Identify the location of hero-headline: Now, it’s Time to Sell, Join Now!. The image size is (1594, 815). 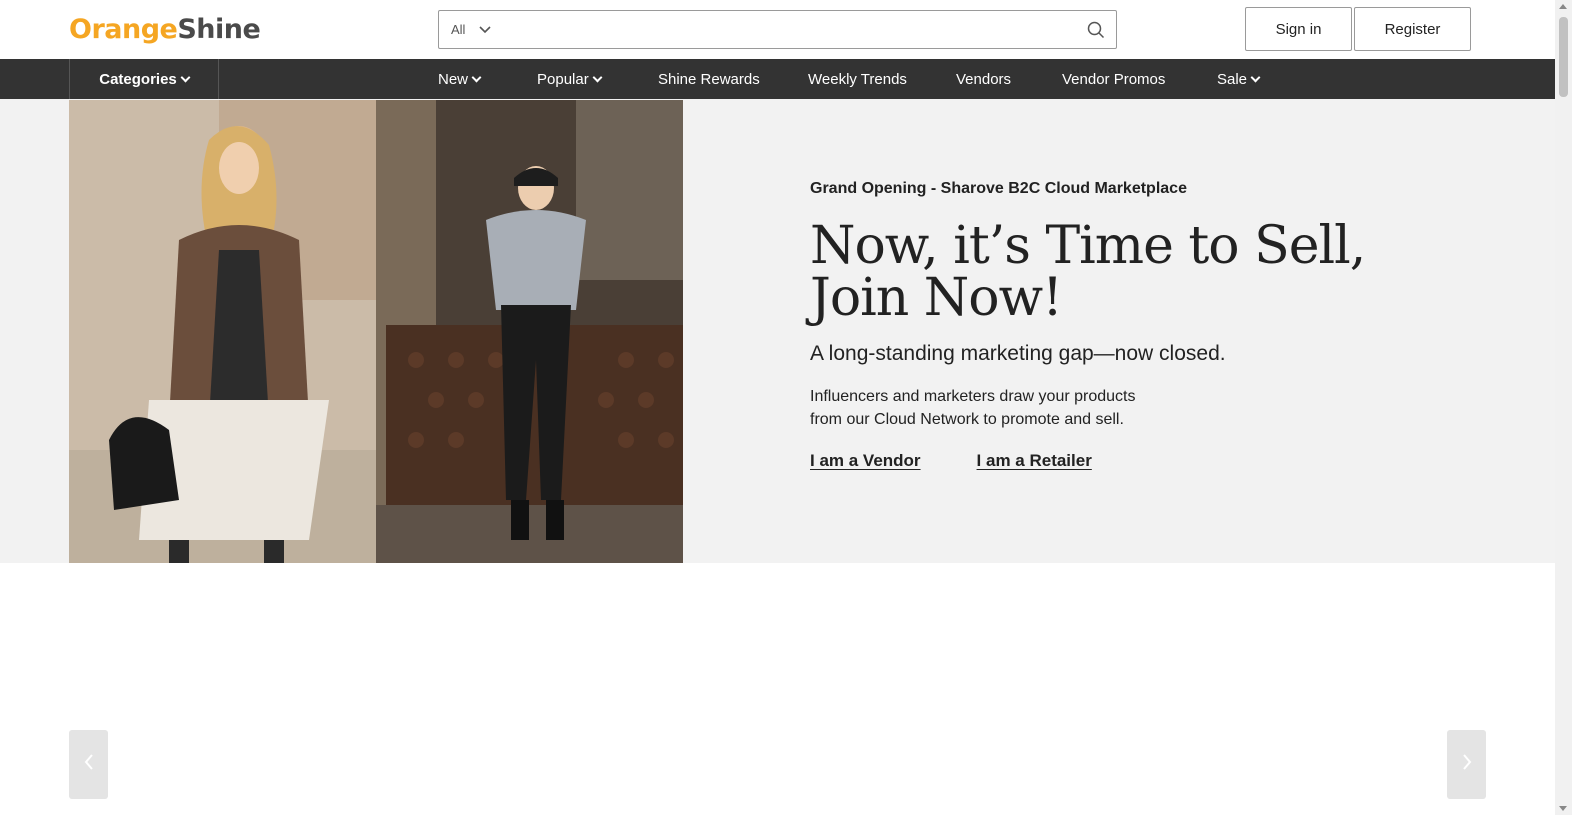
(1090, 272).